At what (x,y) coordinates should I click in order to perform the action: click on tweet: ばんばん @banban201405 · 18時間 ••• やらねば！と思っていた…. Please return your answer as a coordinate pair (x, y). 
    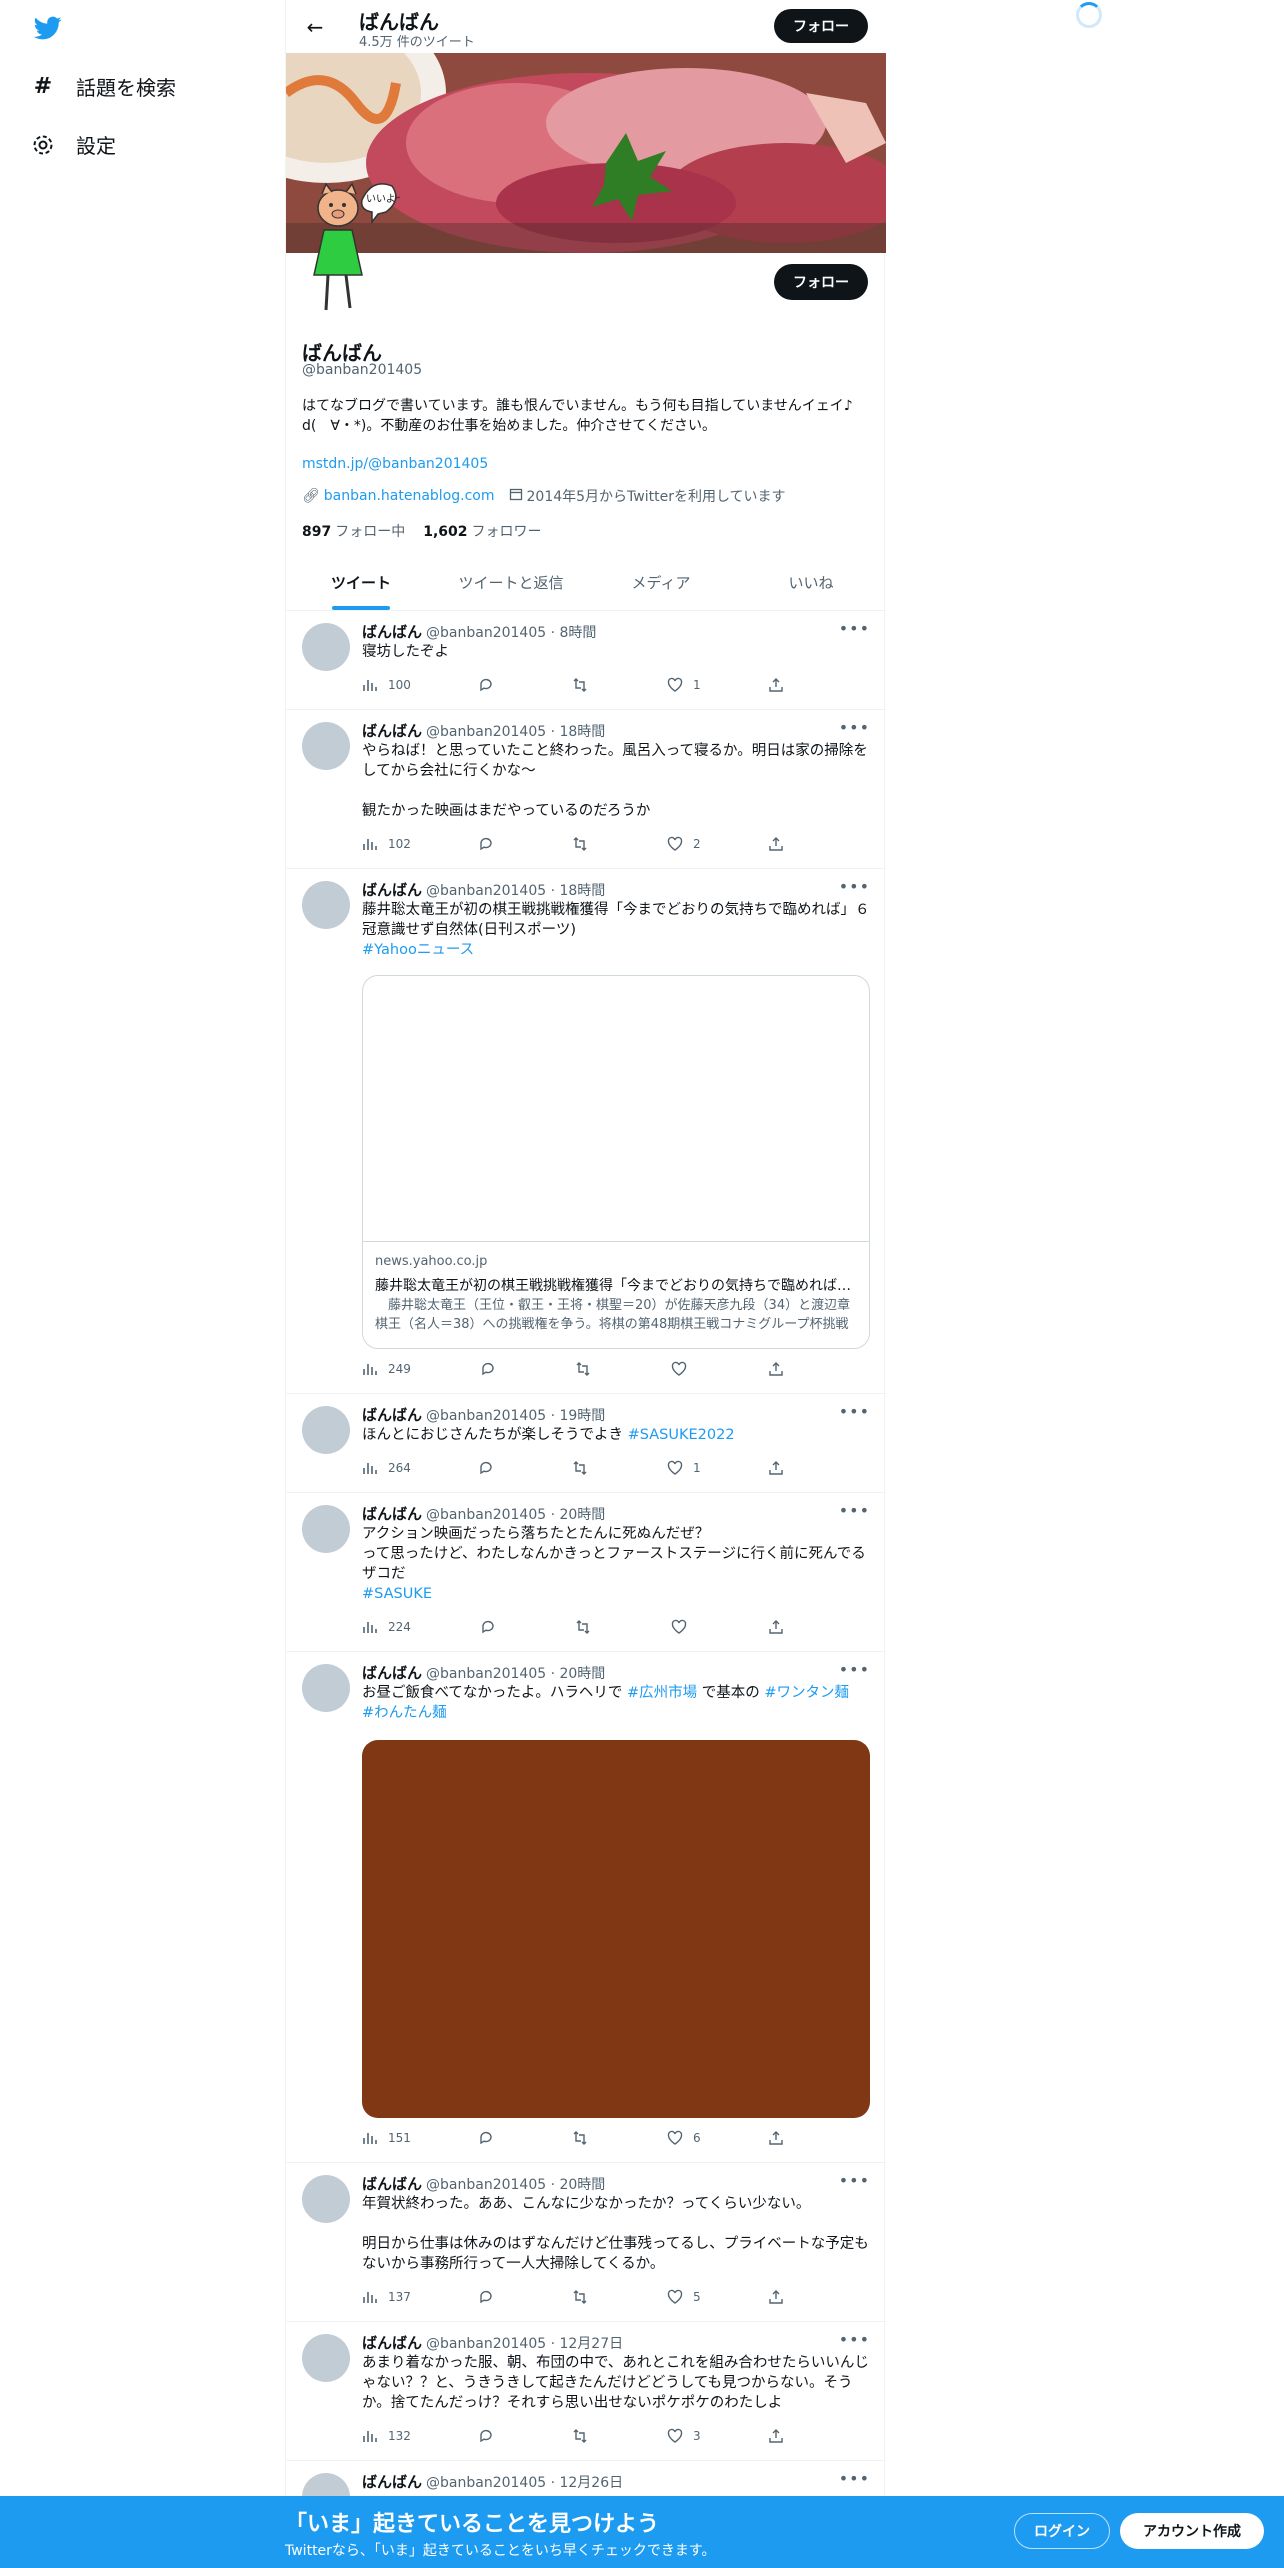
    Looking at the image, I should click on (586, 789).